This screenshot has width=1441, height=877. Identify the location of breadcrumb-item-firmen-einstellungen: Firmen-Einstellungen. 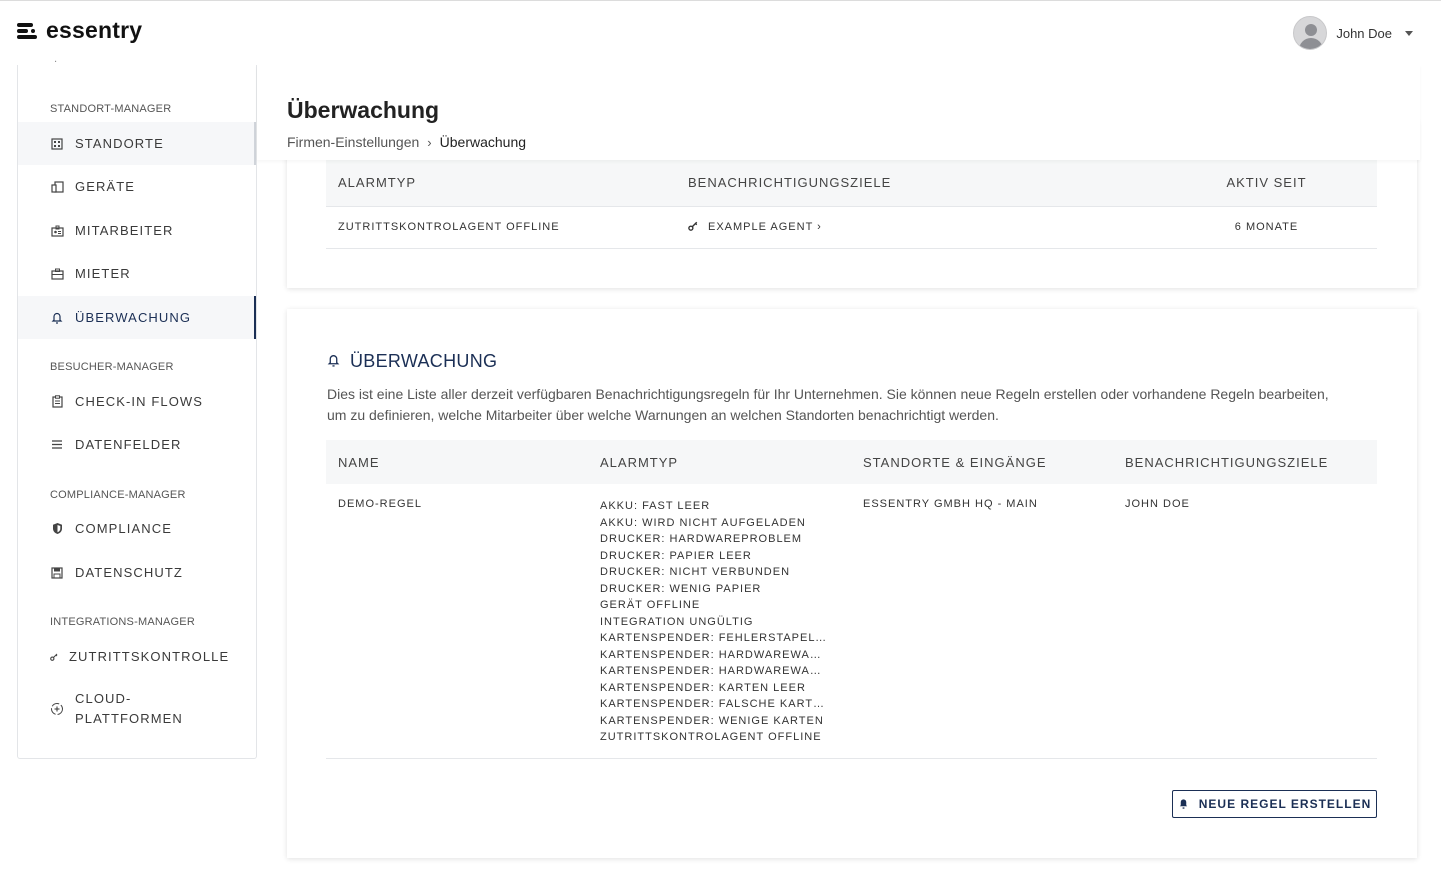
(353, 142).